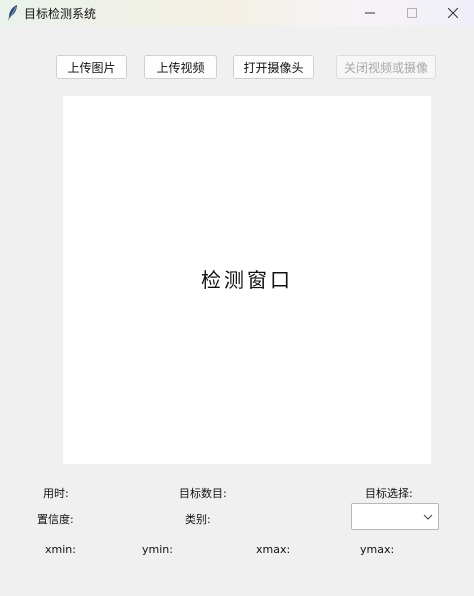 The height and width of the screenshot is (596, 474). I want to click on upload-video-button: 上传视频, so click(180, 67).